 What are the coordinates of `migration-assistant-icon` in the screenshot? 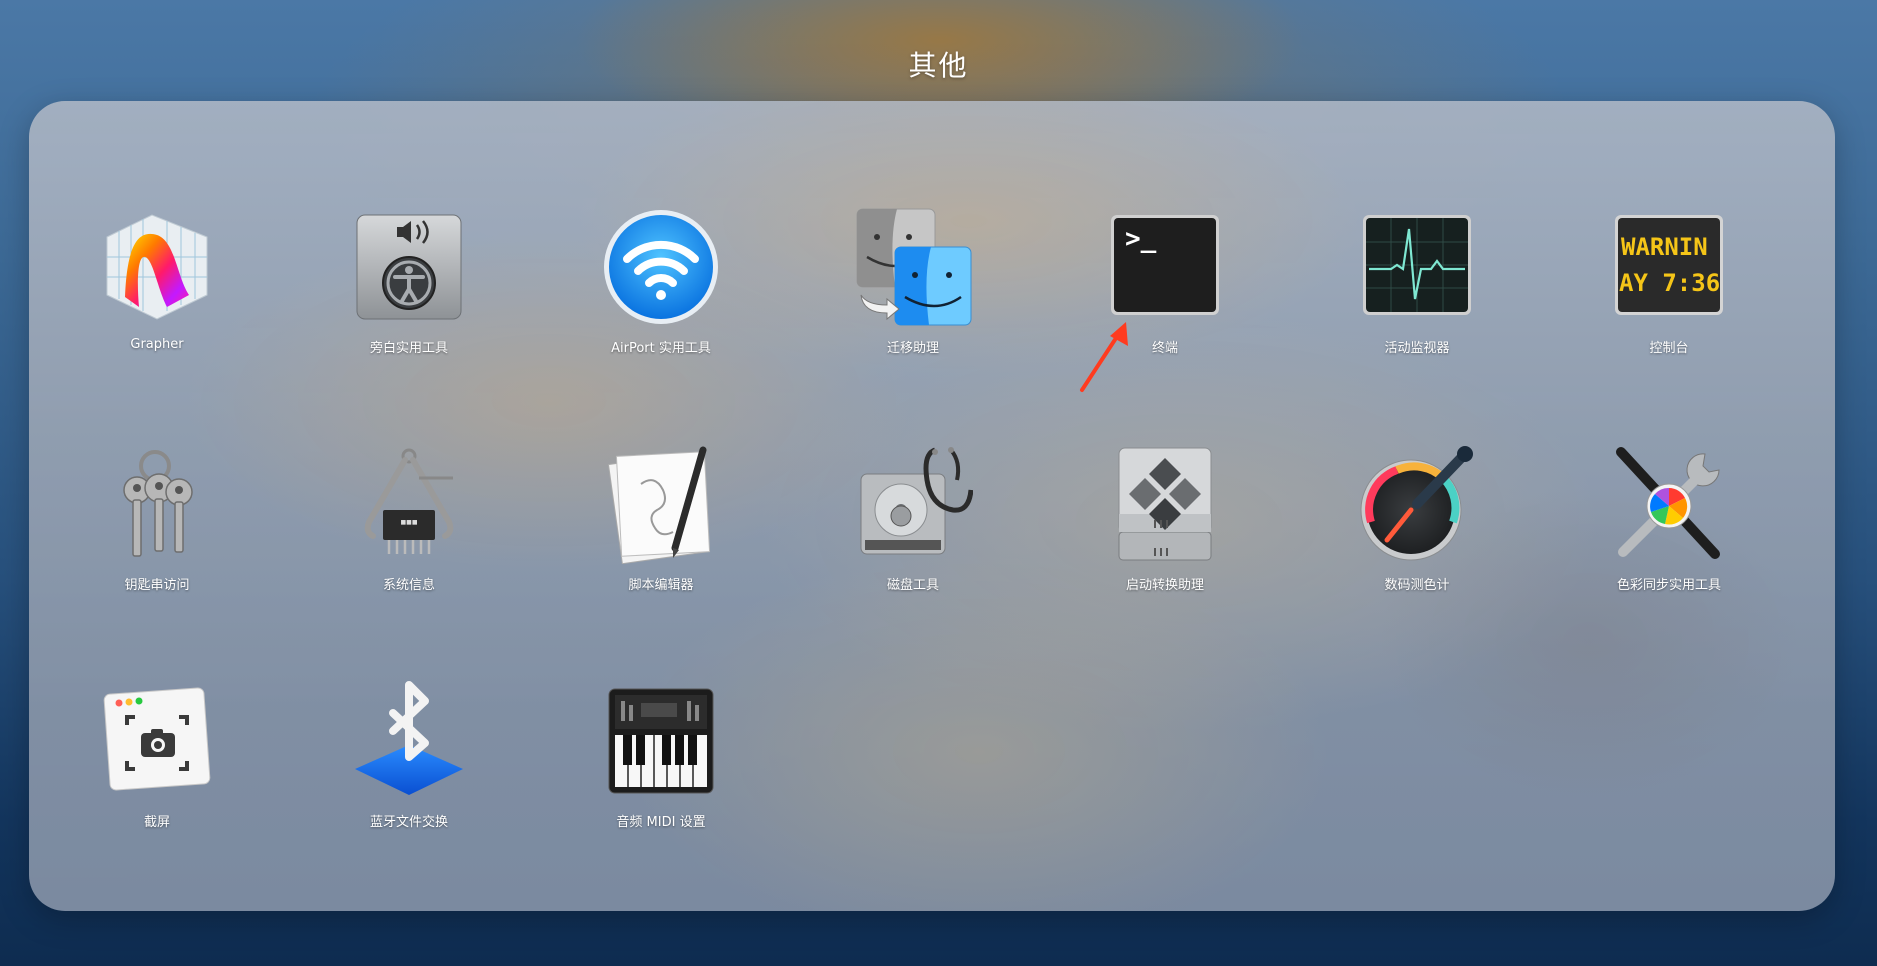 It's located at (913, 267).